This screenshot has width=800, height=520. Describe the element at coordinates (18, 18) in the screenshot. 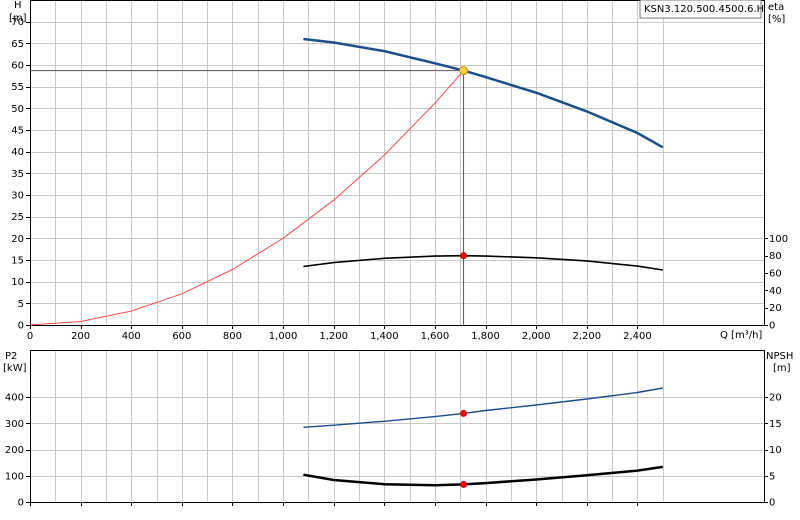

I see `head-axis-unit: [m]` at that location.